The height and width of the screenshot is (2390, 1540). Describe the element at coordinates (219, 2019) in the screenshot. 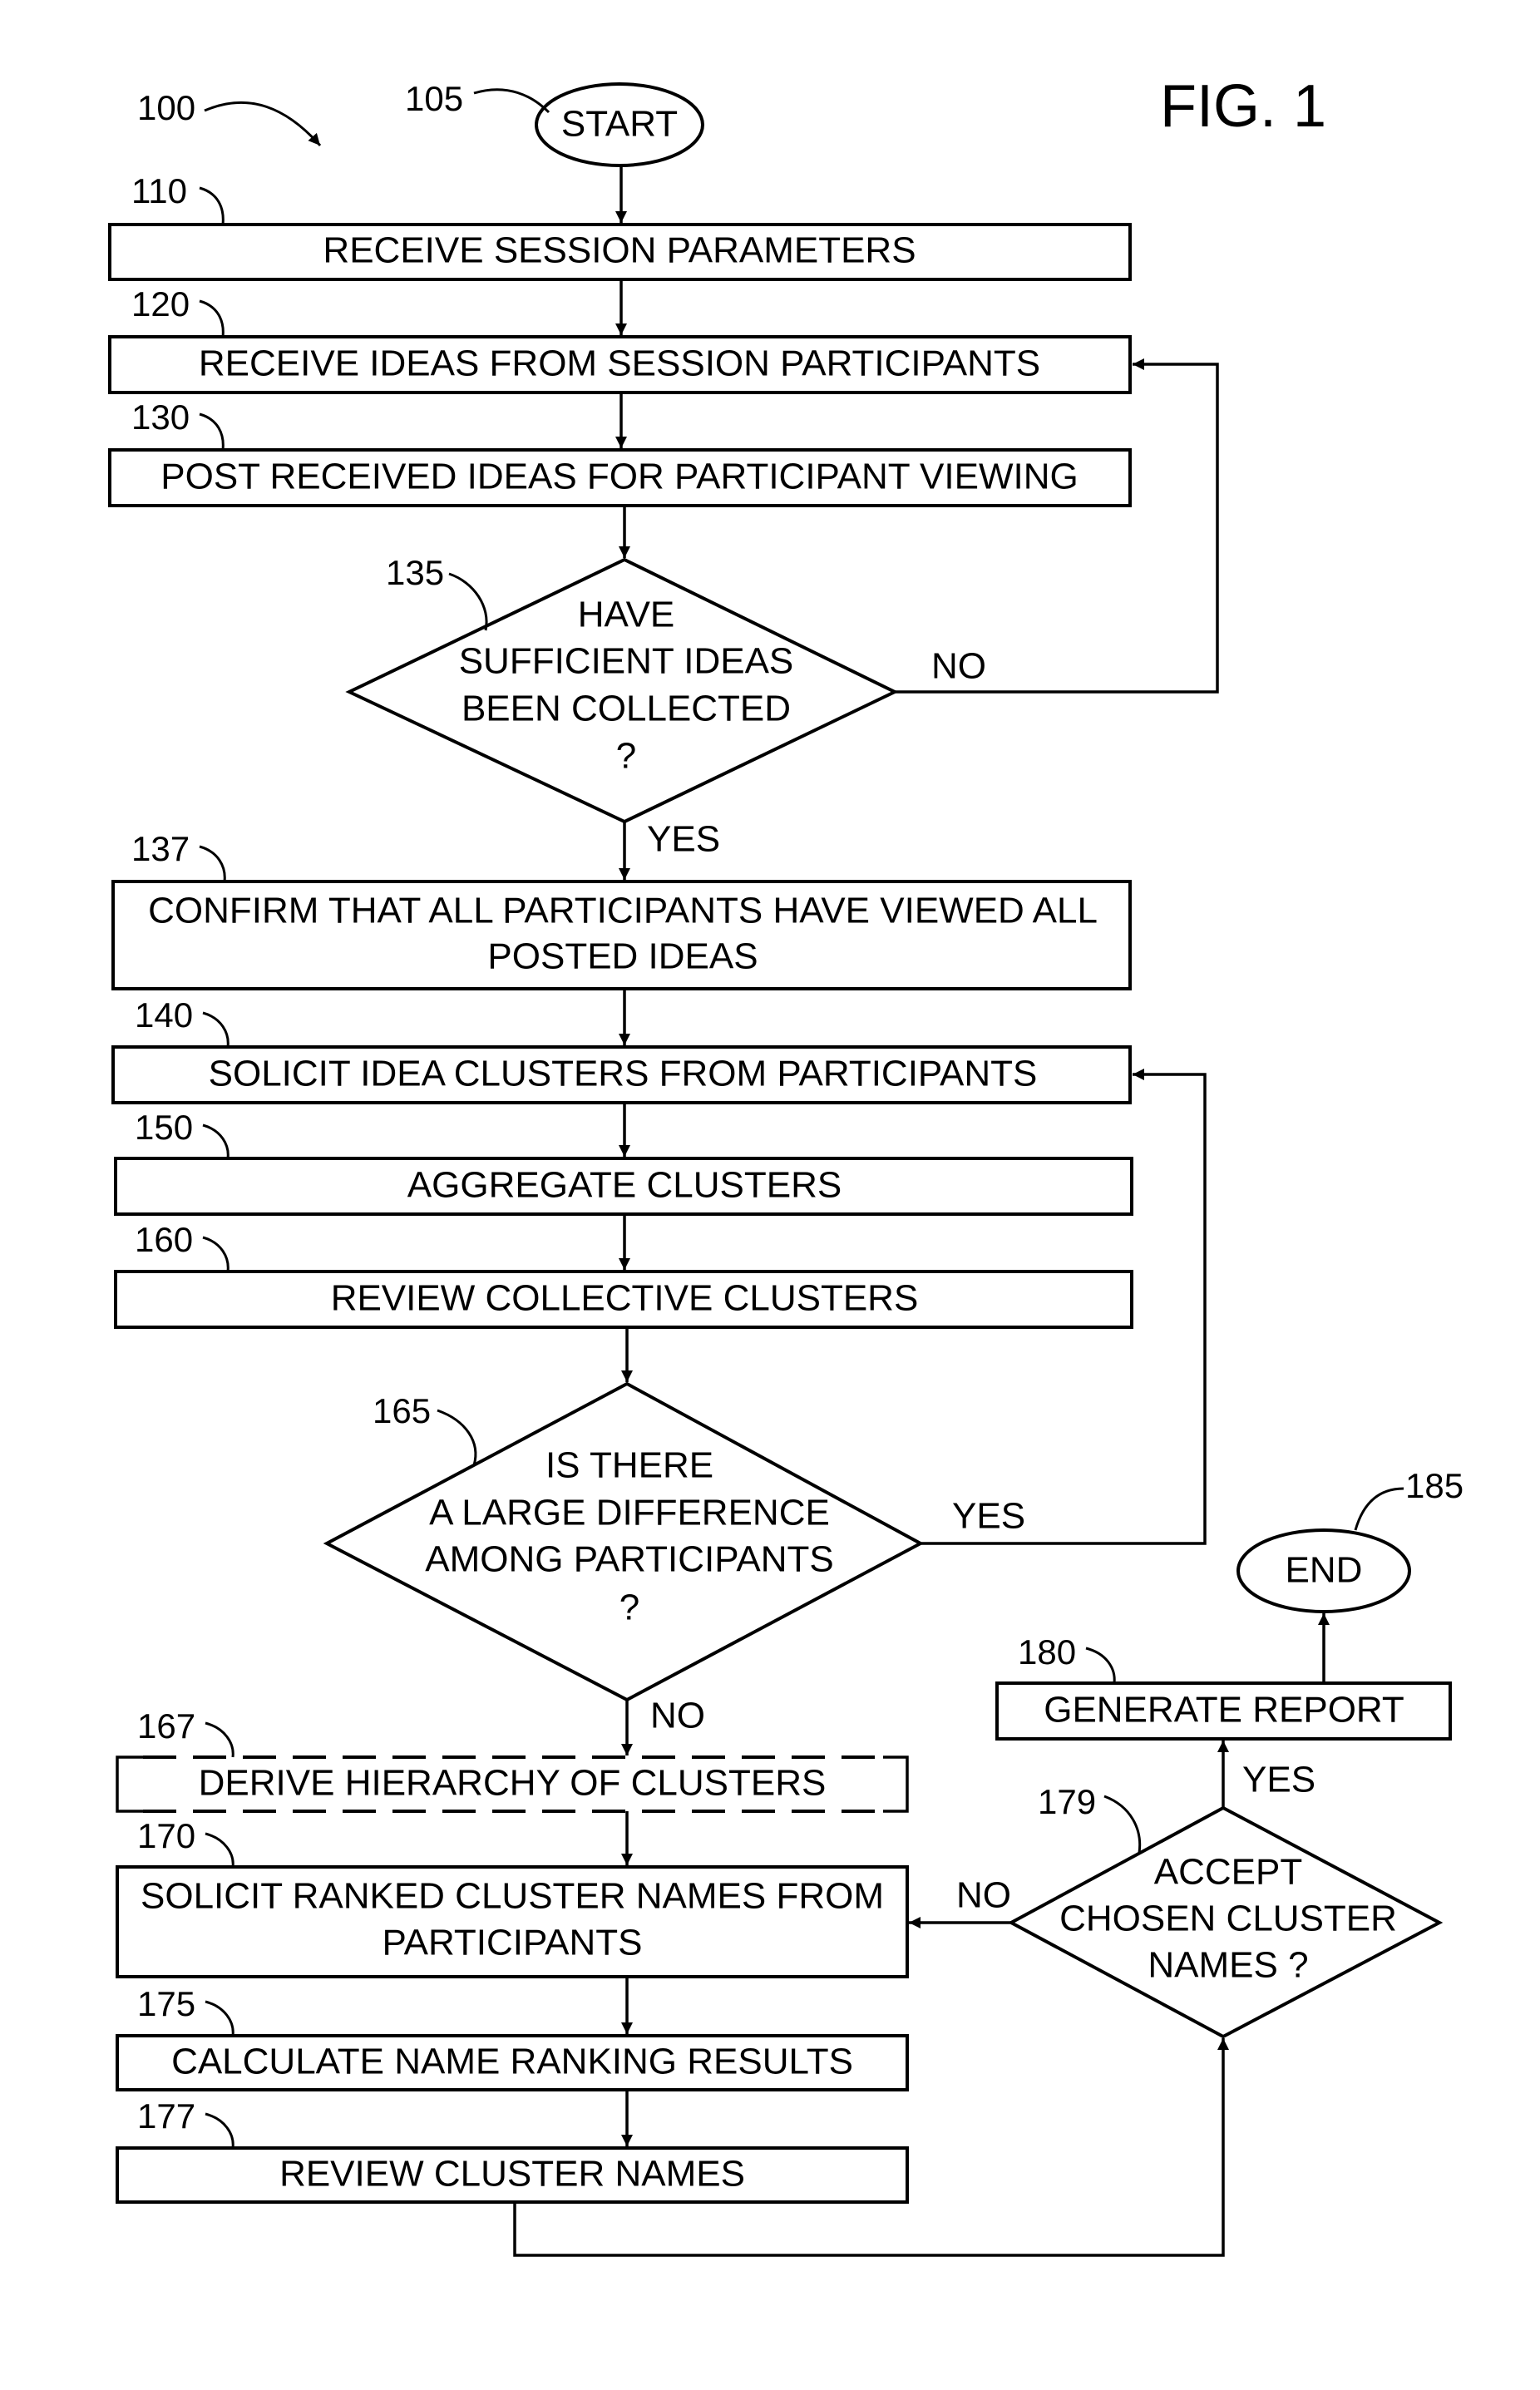

I see `ref-175-leader` at that location.